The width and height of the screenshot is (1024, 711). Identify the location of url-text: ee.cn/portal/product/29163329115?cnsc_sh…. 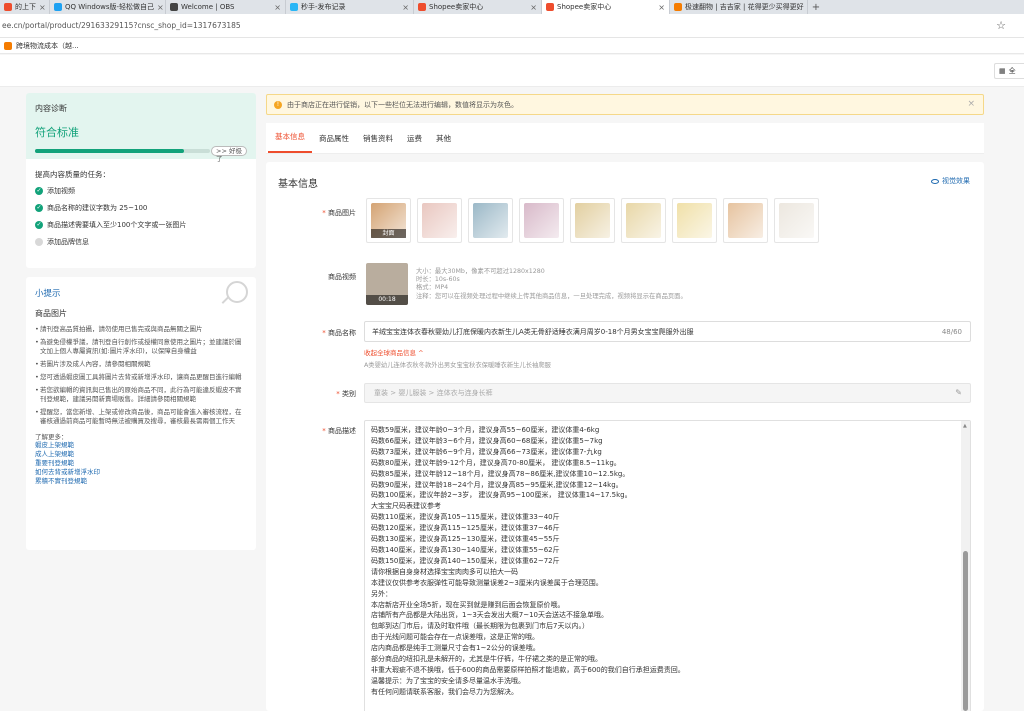
(120, 25).